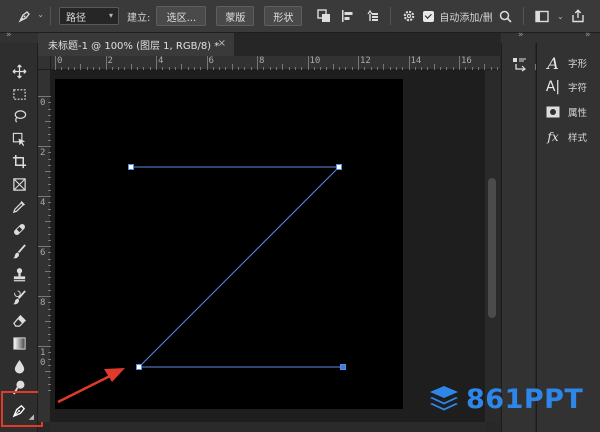  Describe the element at coordinates (60, 61) in the screenshot. I see `ruler-label: 0` at that location.